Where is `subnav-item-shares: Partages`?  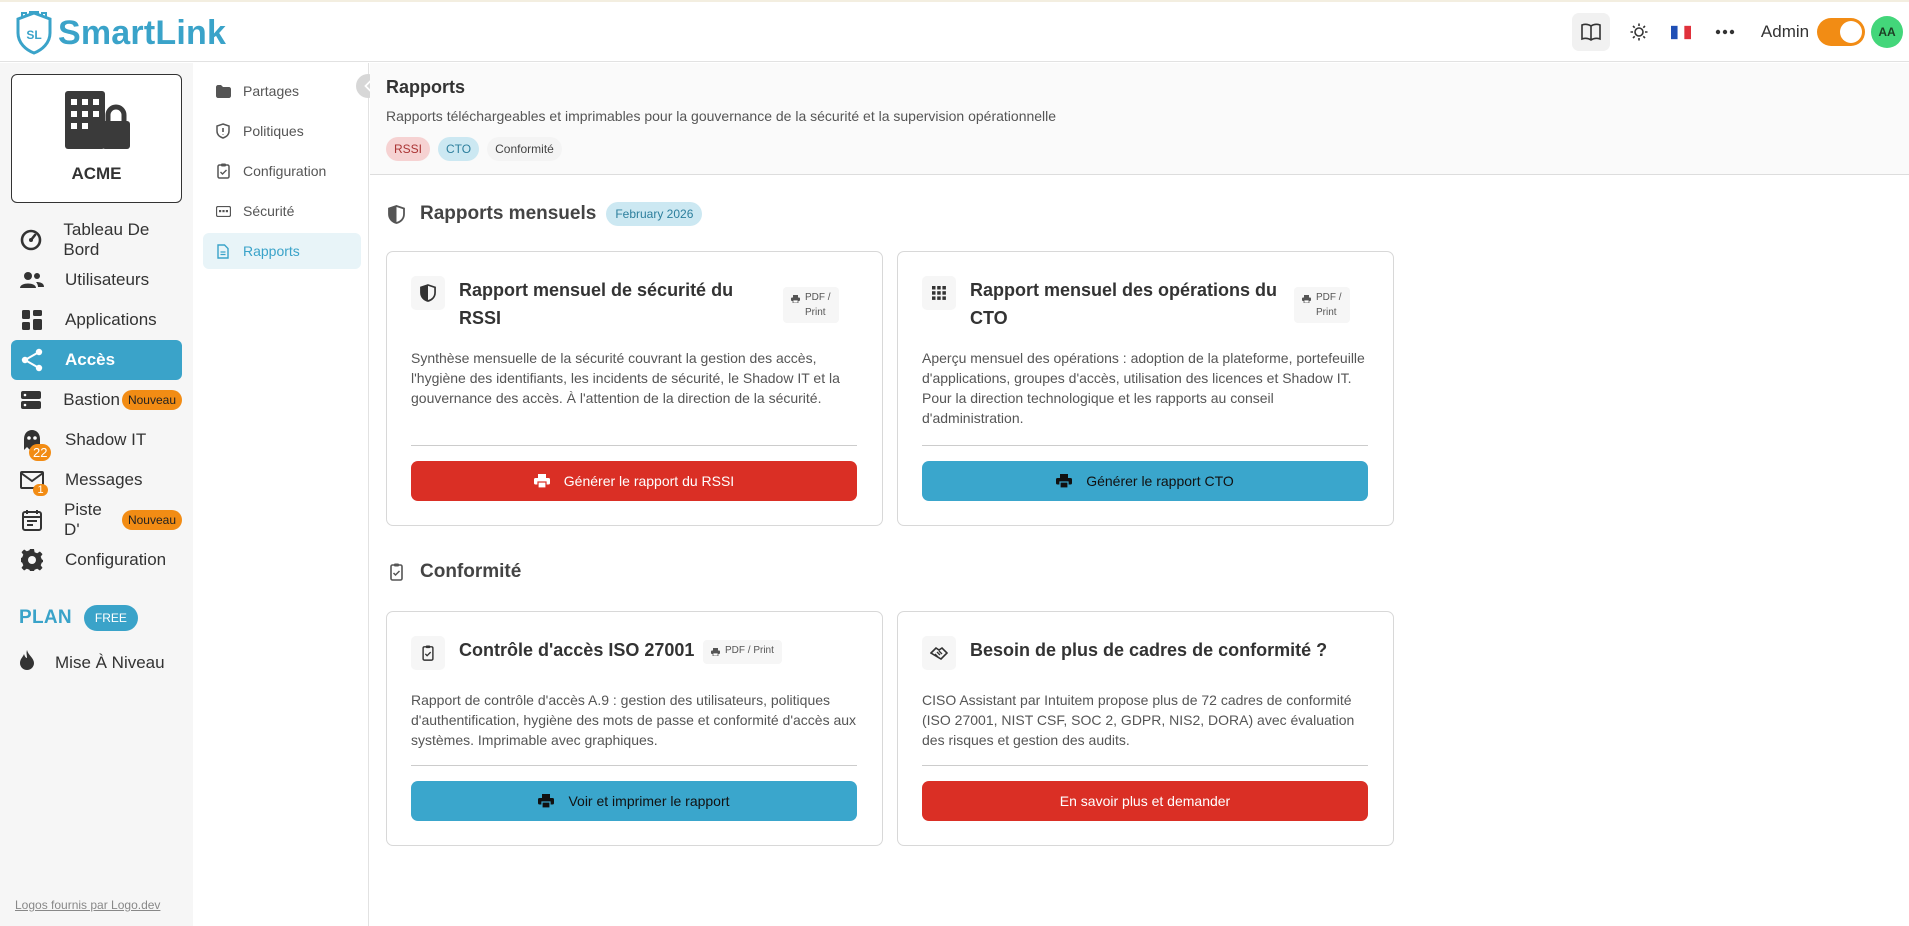 subnav-item-shares: Partages is located at coordinates (282, 91).